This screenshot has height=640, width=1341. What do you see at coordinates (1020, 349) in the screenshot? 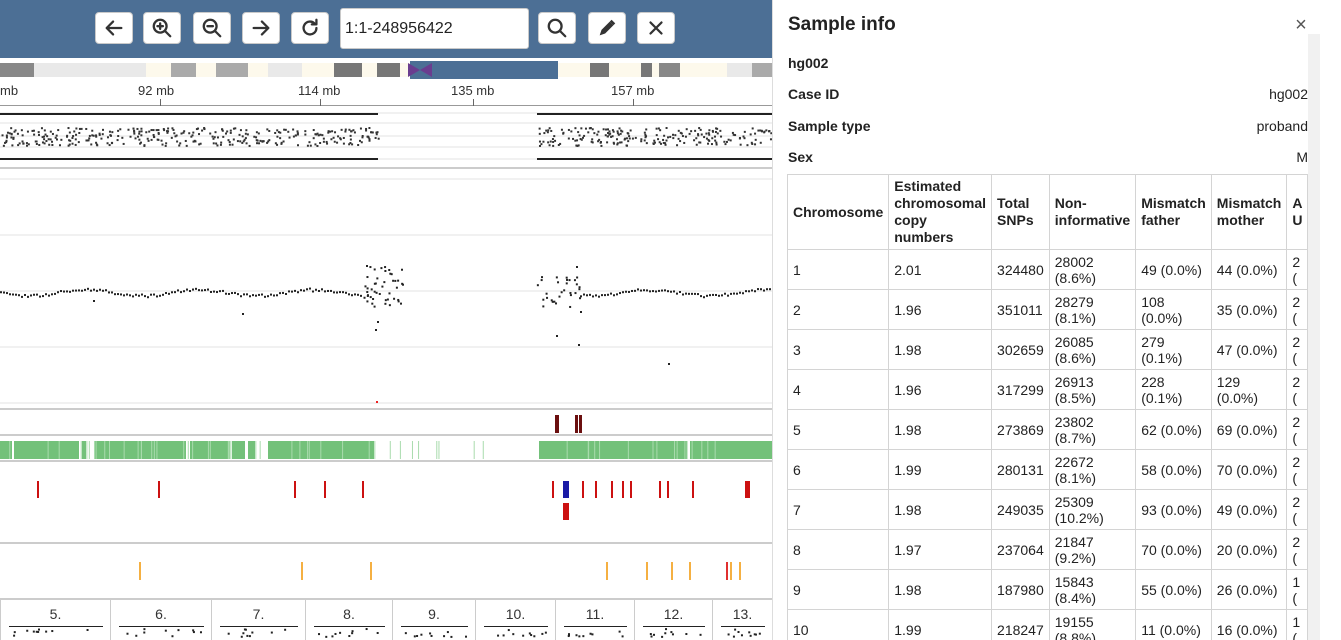
I see `table-cell: 302659` at bounding box center [1020, 349].